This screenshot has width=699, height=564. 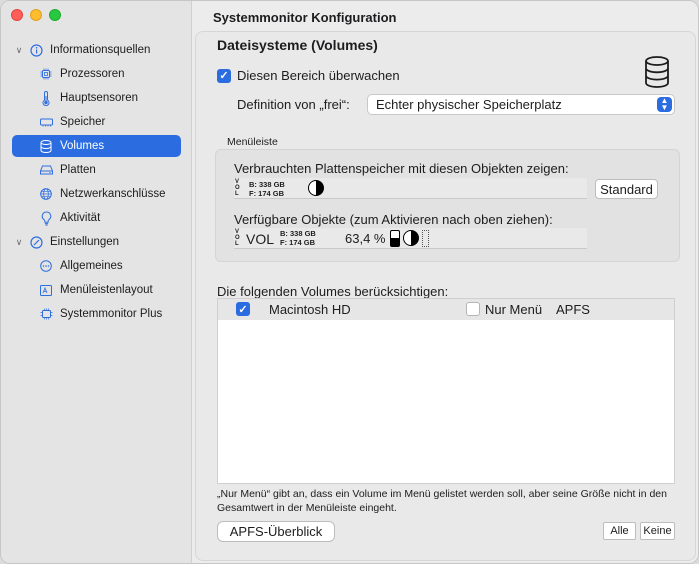 I want to click on sidebar-group-einstellungen: ∨ Einstellungen, so click(x=98, y=242).